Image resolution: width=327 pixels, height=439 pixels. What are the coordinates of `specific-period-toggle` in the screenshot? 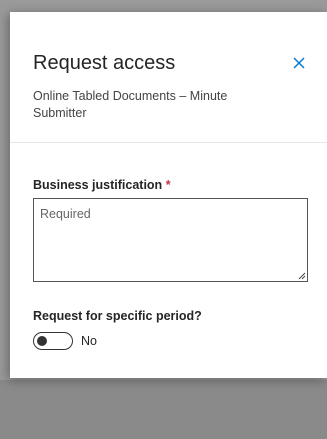 It's located at (53, 341).